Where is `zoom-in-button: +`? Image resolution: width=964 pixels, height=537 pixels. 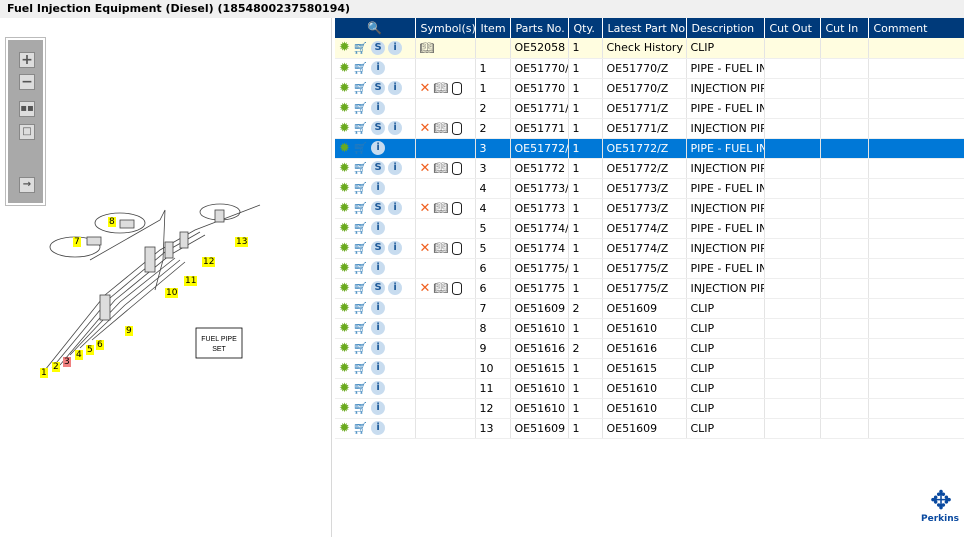 zoom-in-button: + is located at coordinates (27, 60).